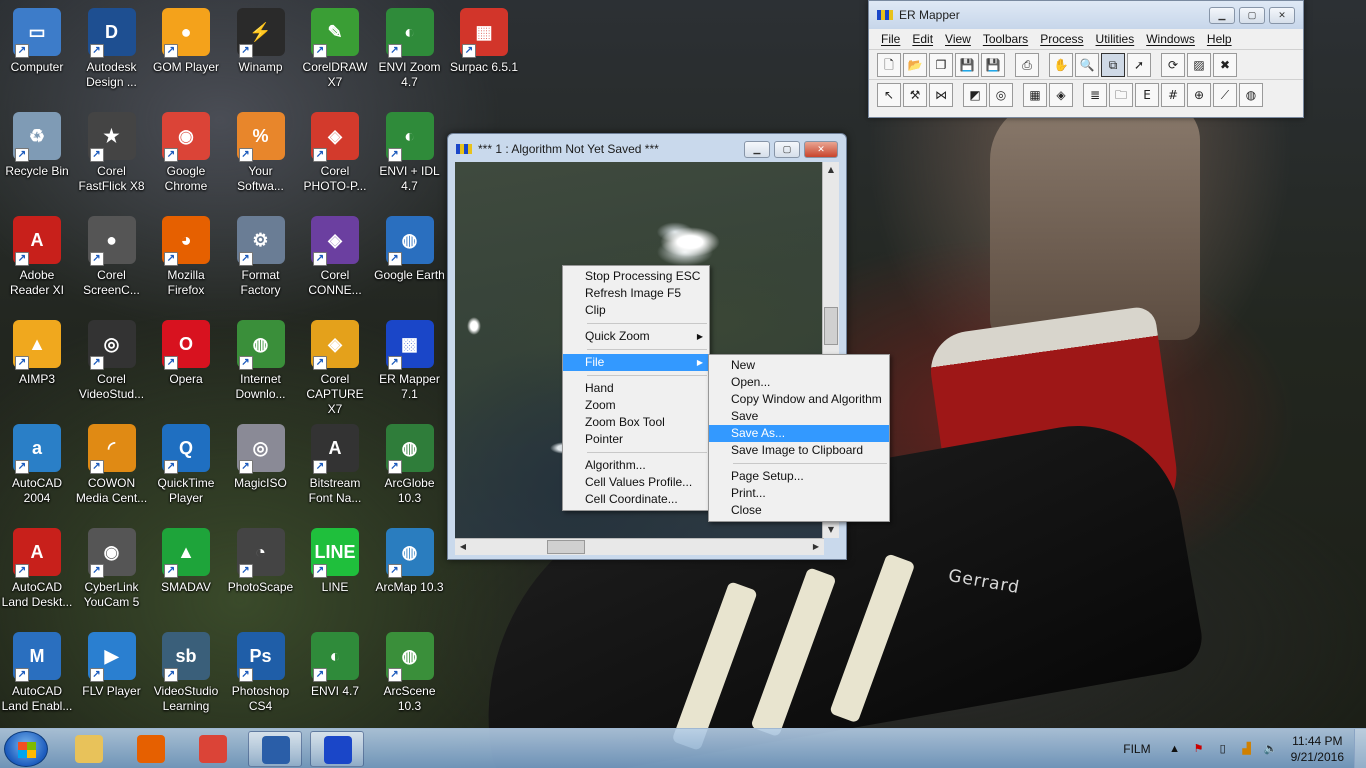 The height and width of the screenshot is (768, 1366). I want to click on menu-file: File, so click(890, 39).